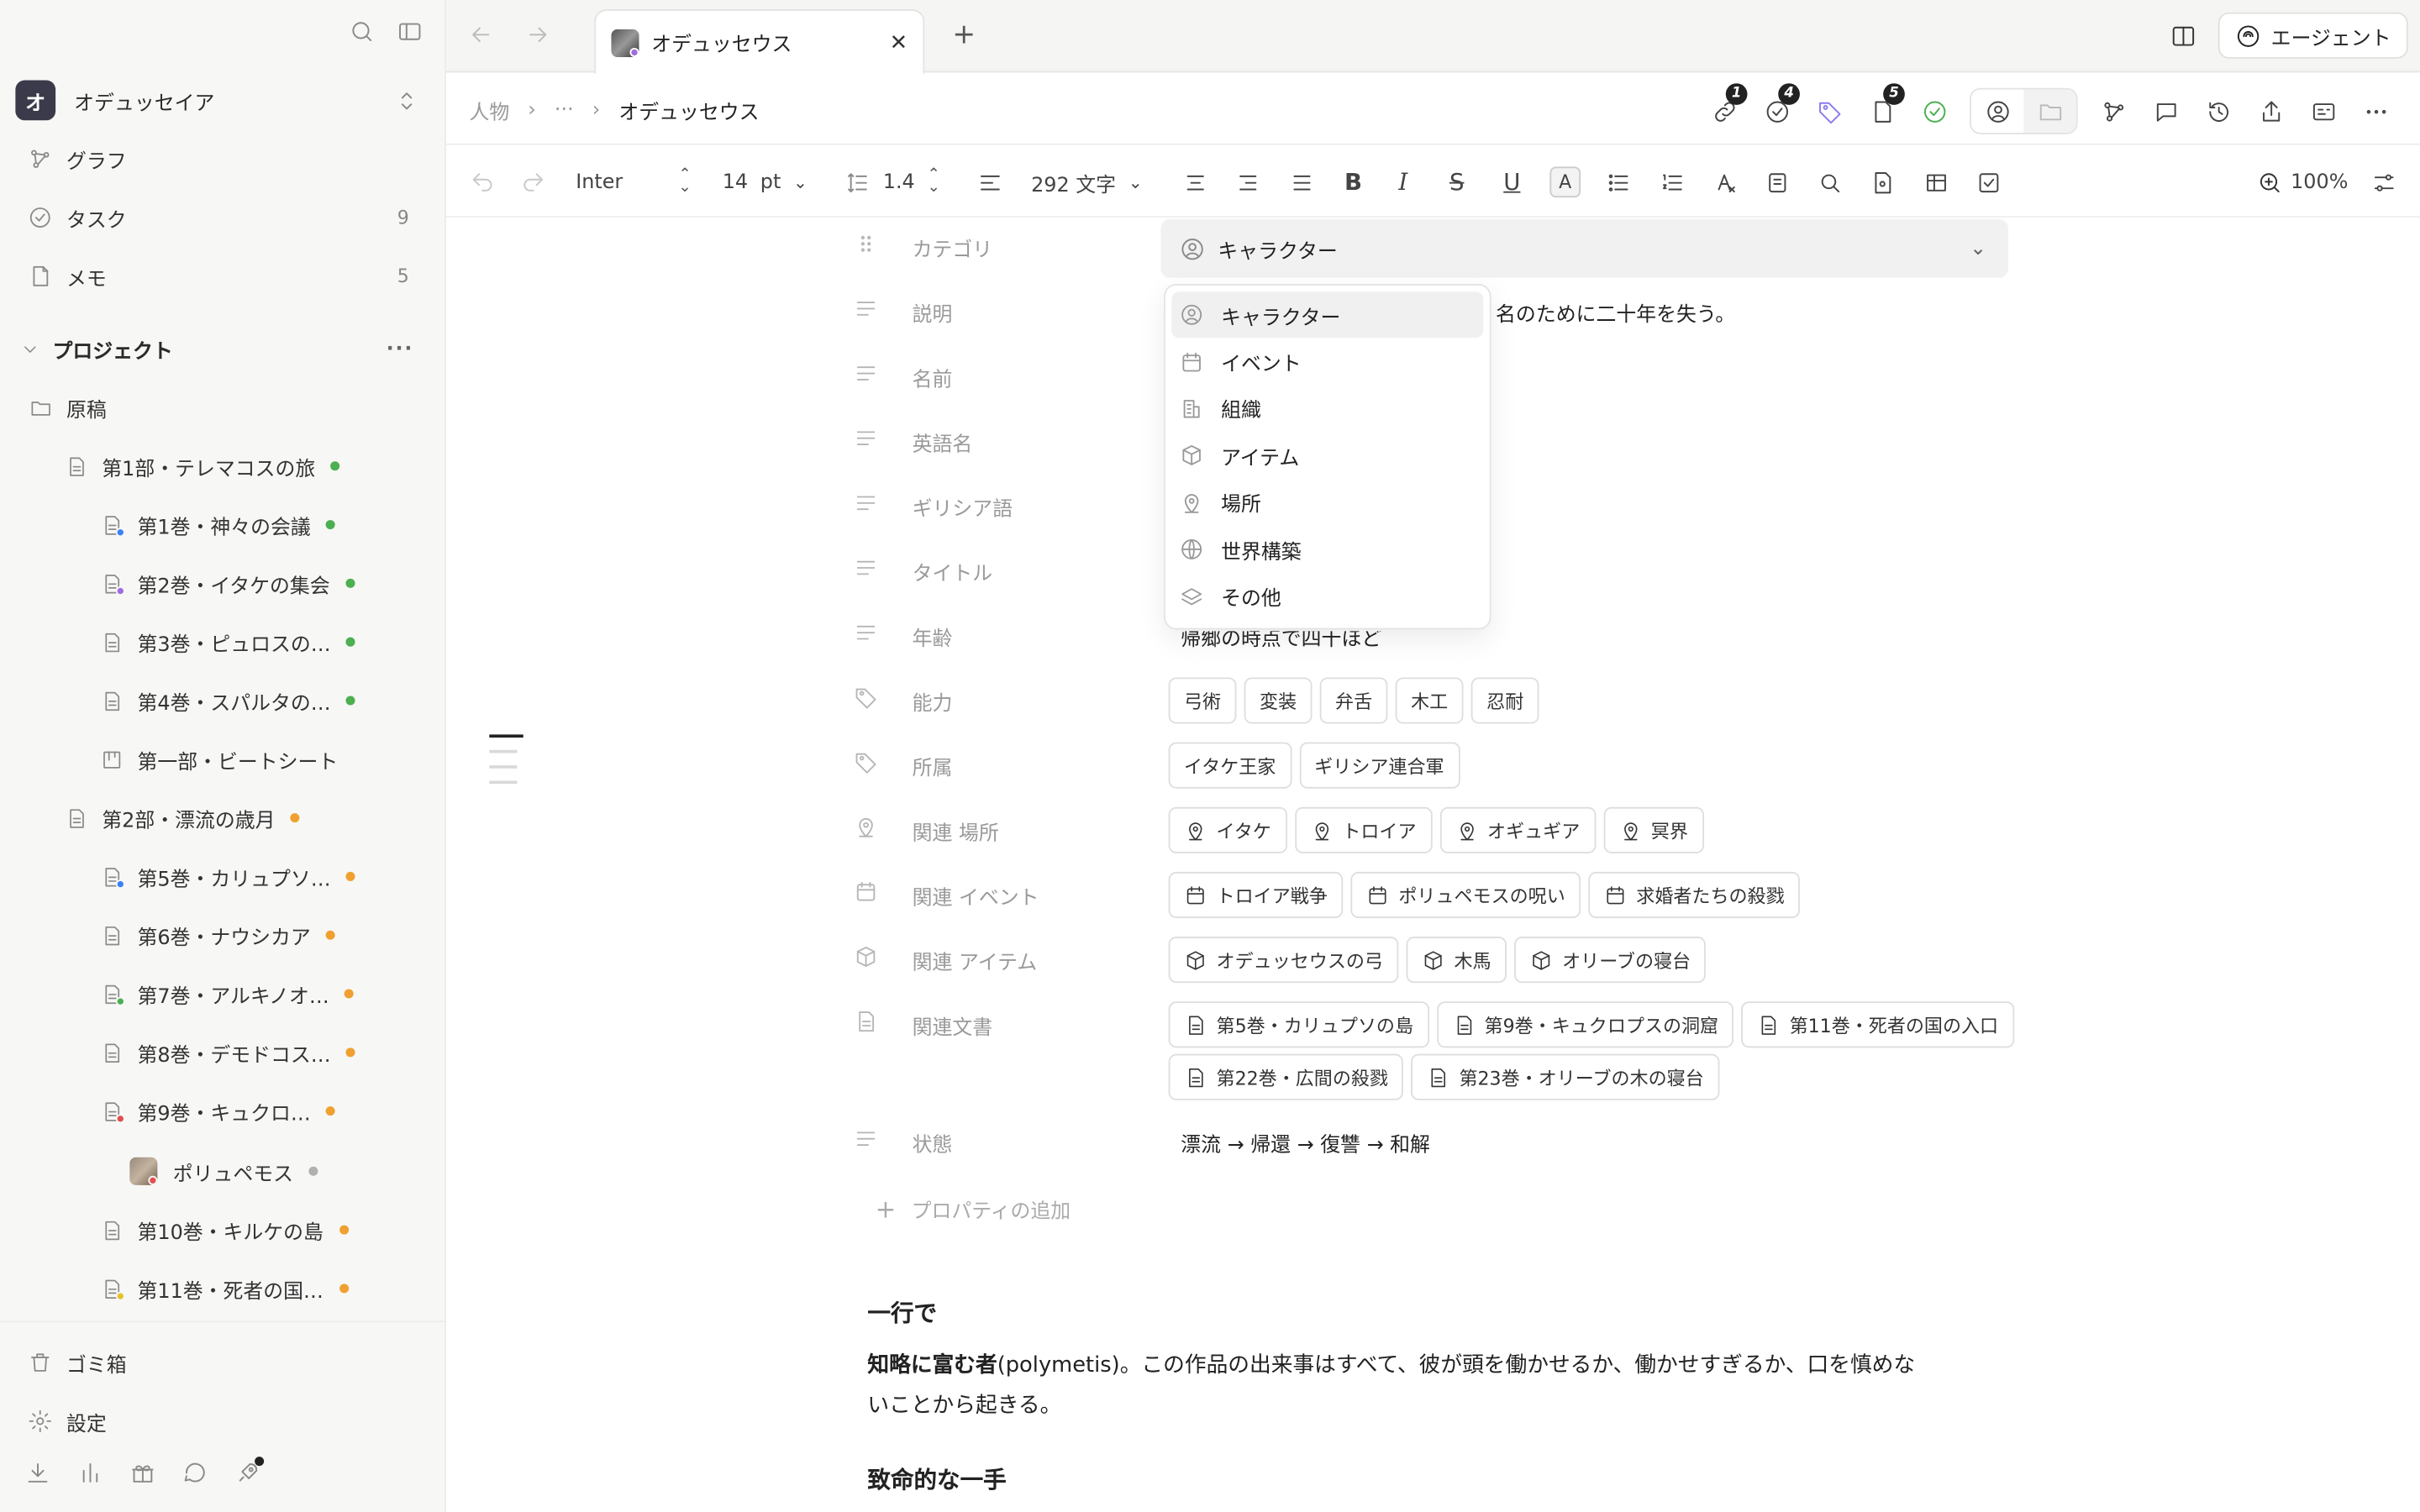  Describe the element at coordinates (1584, 248) in the screenshot. I see `category-select: キャラクター ⌄` at that location.